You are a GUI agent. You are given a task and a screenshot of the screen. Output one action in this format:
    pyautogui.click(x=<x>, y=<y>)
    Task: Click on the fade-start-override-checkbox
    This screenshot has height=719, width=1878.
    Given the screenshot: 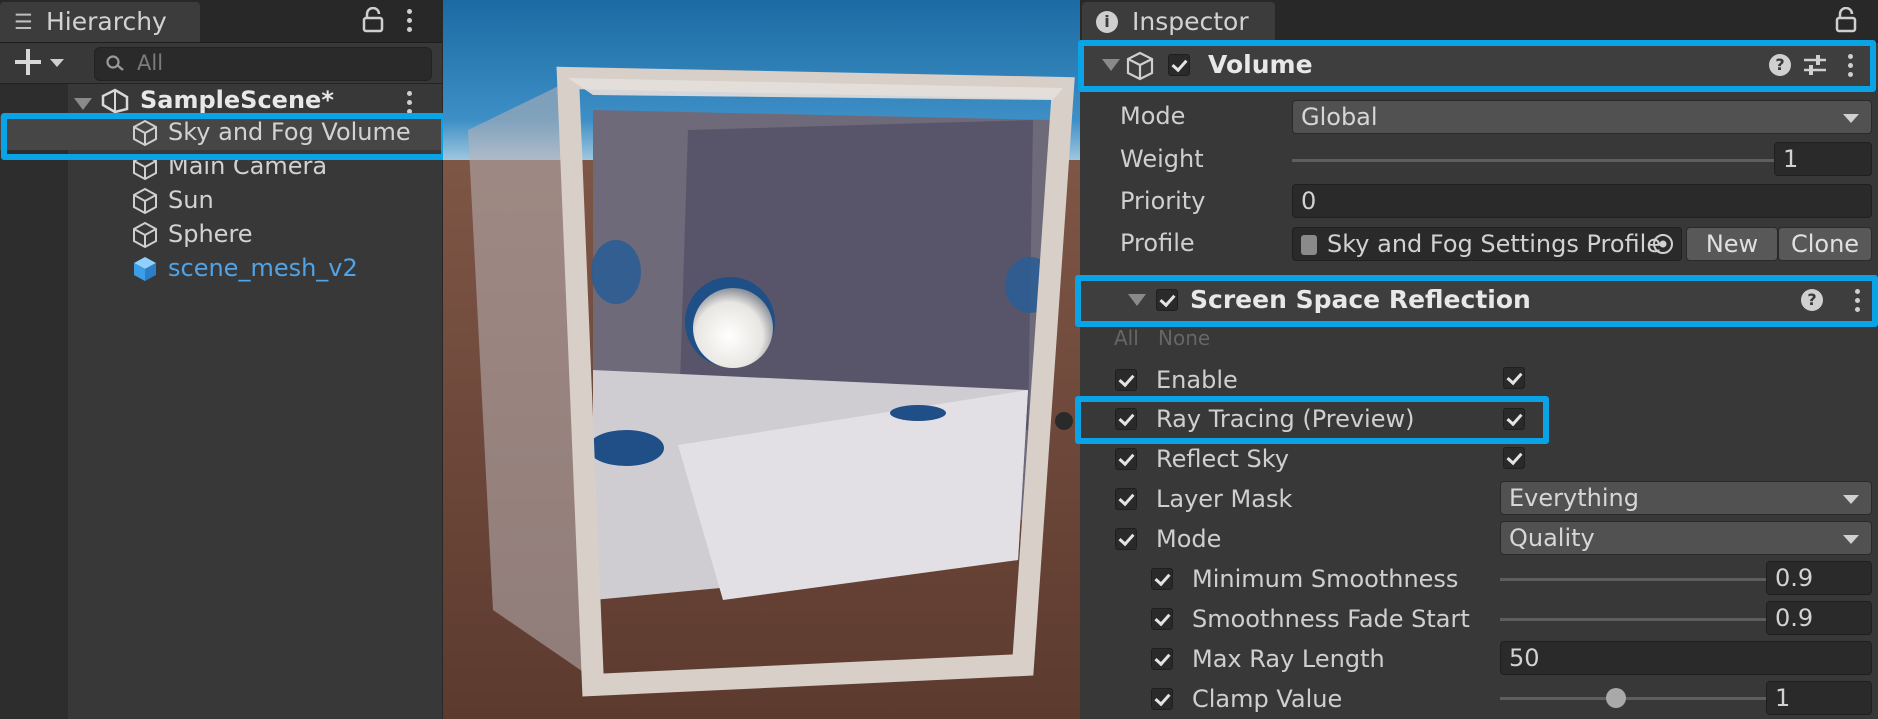 What is the action you would take?
    pyautogui.click(x=1162, y=619)
    